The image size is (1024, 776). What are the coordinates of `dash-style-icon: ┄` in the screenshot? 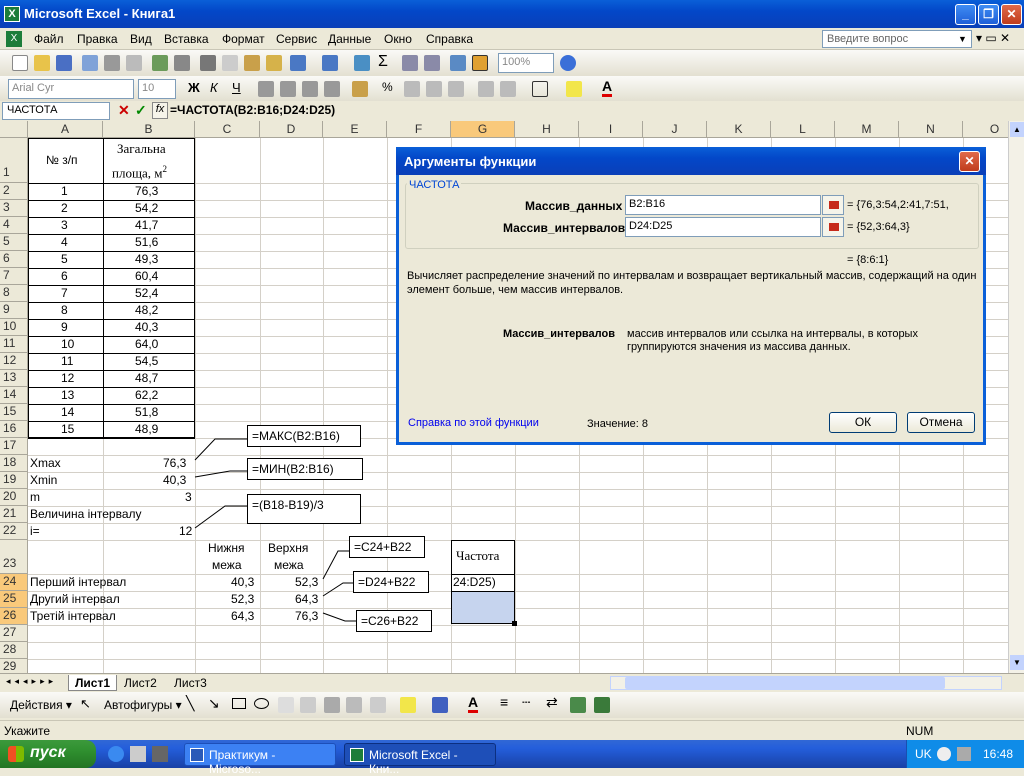 It's located at (526, 702).